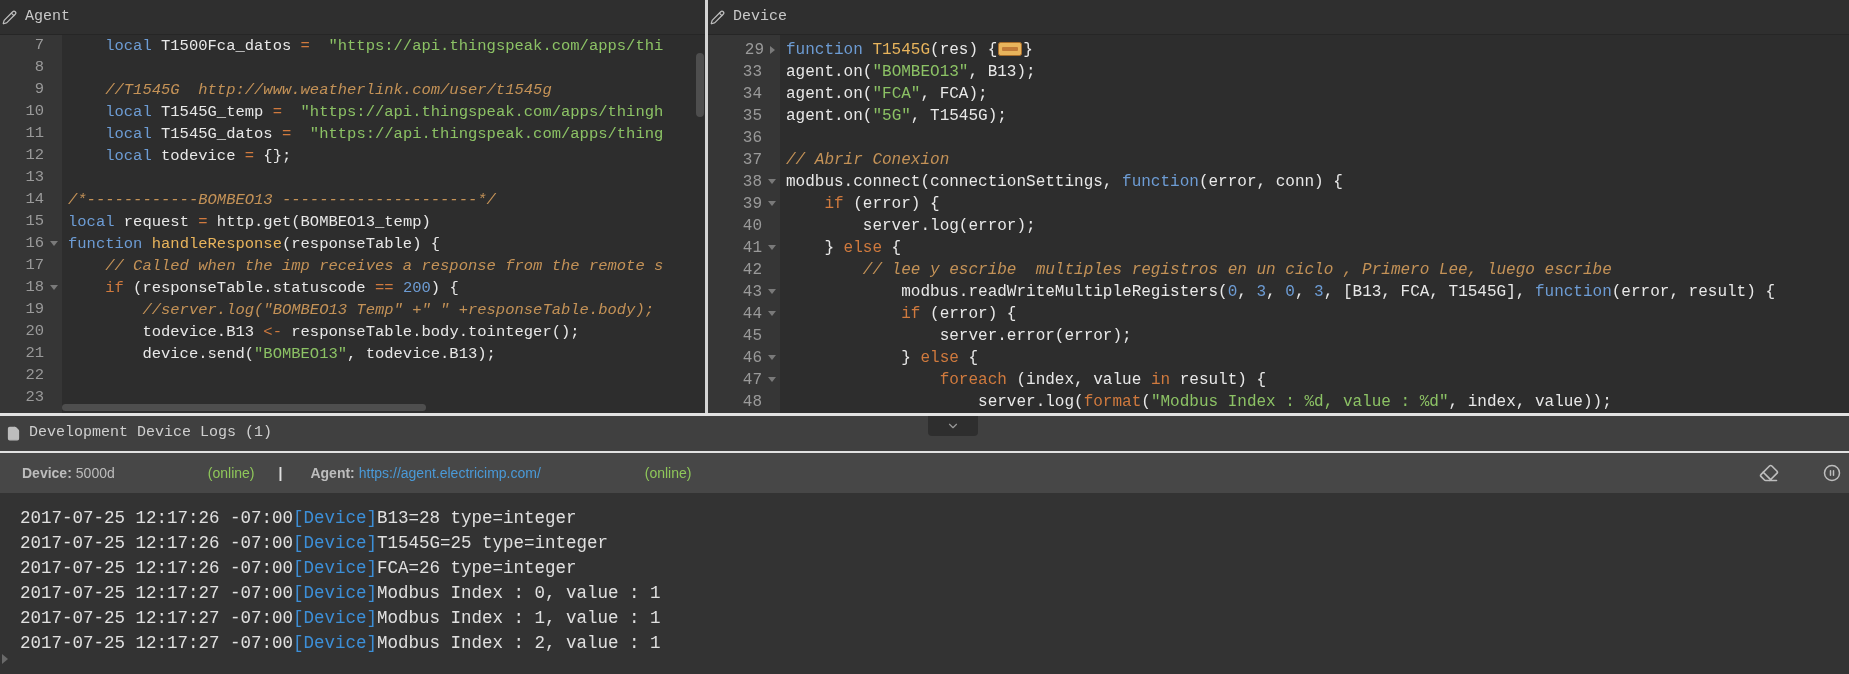 Image resolution: width=1849 pixels, height=674 pixels. Describe the element at coordinates (34, 244) in the screenshot. I see `line-number: 16` at that location.